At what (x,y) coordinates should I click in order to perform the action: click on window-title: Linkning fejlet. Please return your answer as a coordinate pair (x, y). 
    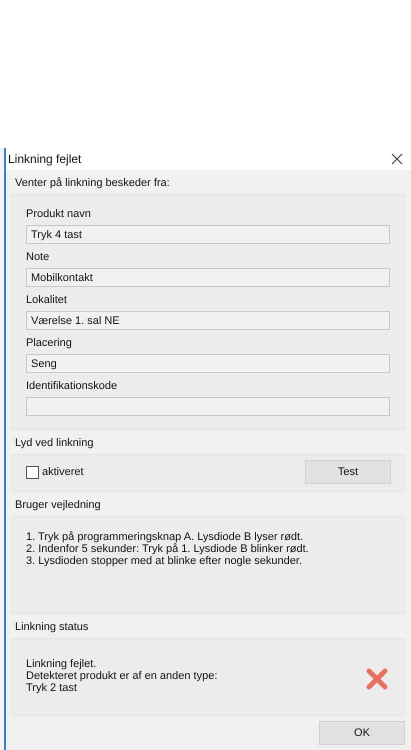
    Looking at the image, I should click on (45, 159).